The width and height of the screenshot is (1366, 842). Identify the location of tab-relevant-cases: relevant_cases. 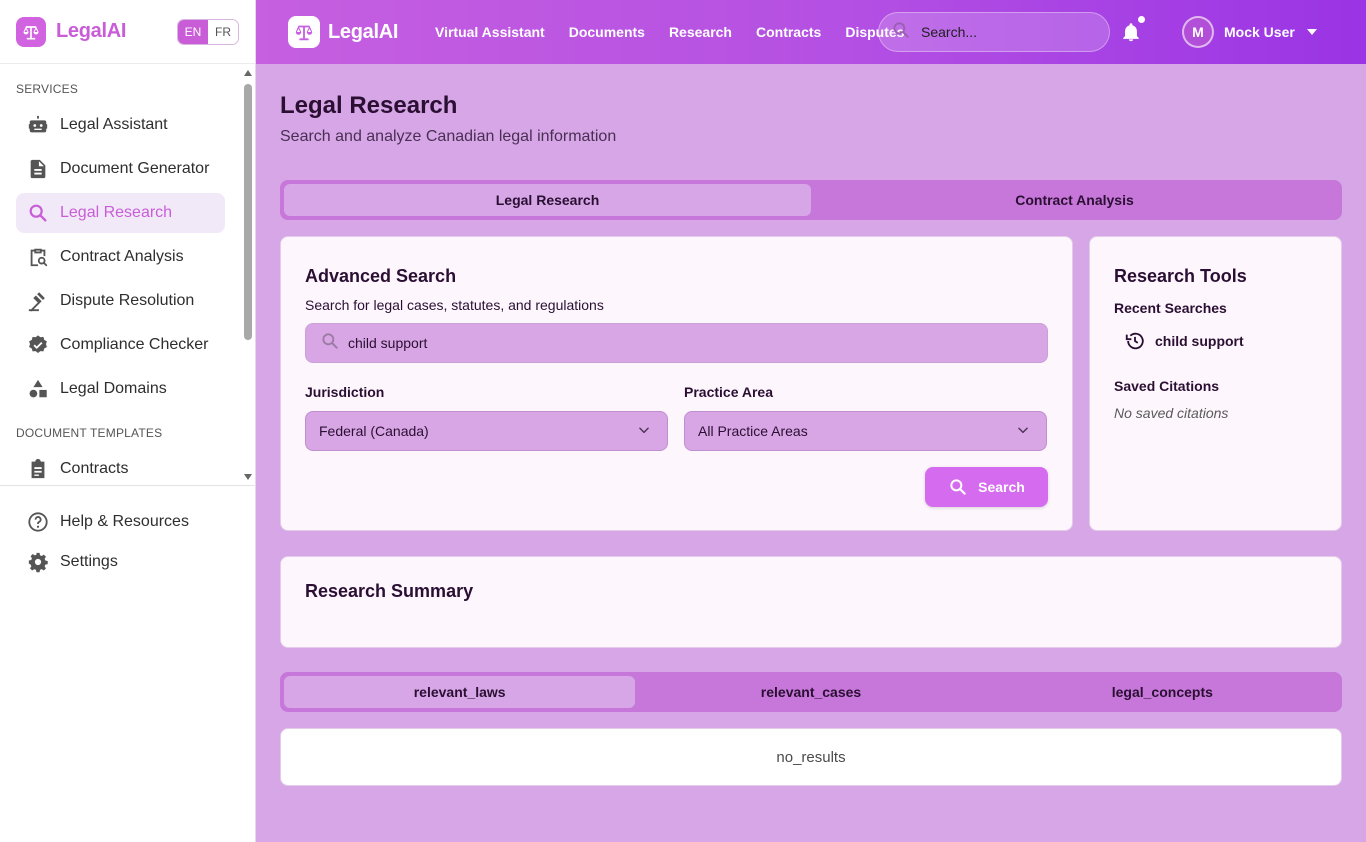
(810, 692).